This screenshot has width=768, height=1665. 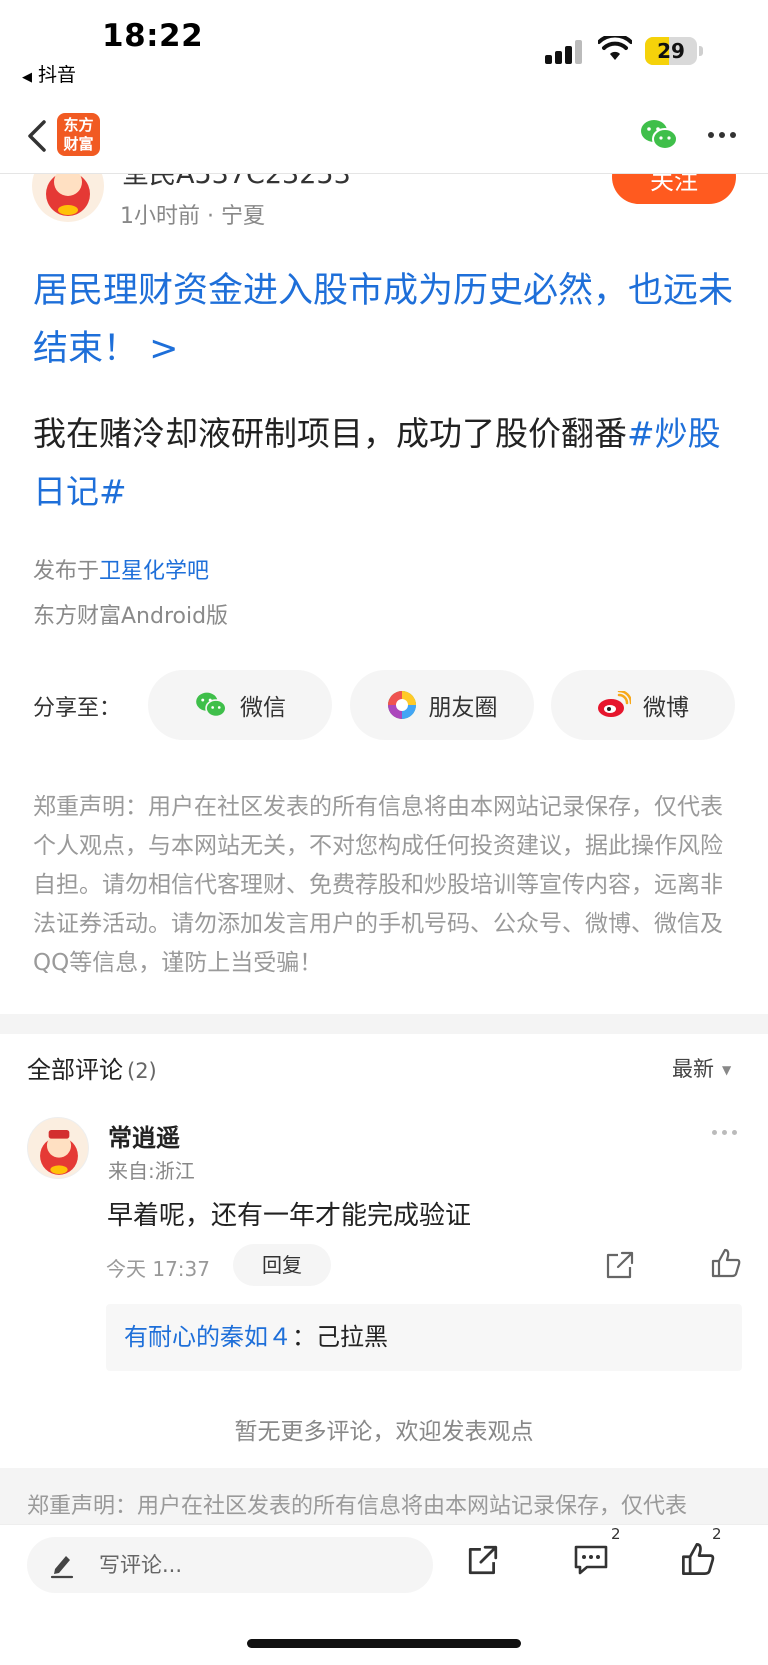 I want to click on share-moments-label: 朋友圈, so click(x=463, y=708).